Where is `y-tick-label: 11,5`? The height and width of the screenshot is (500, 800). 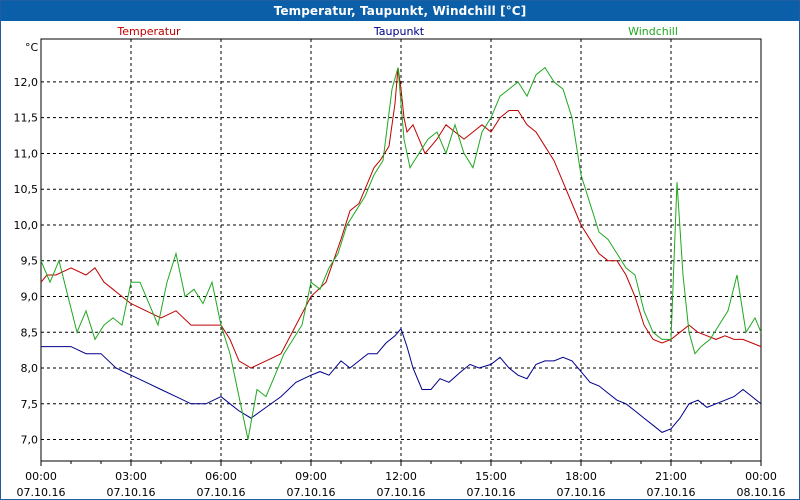 y-tick-label: 11,5 is located at coordinates (26, 118).